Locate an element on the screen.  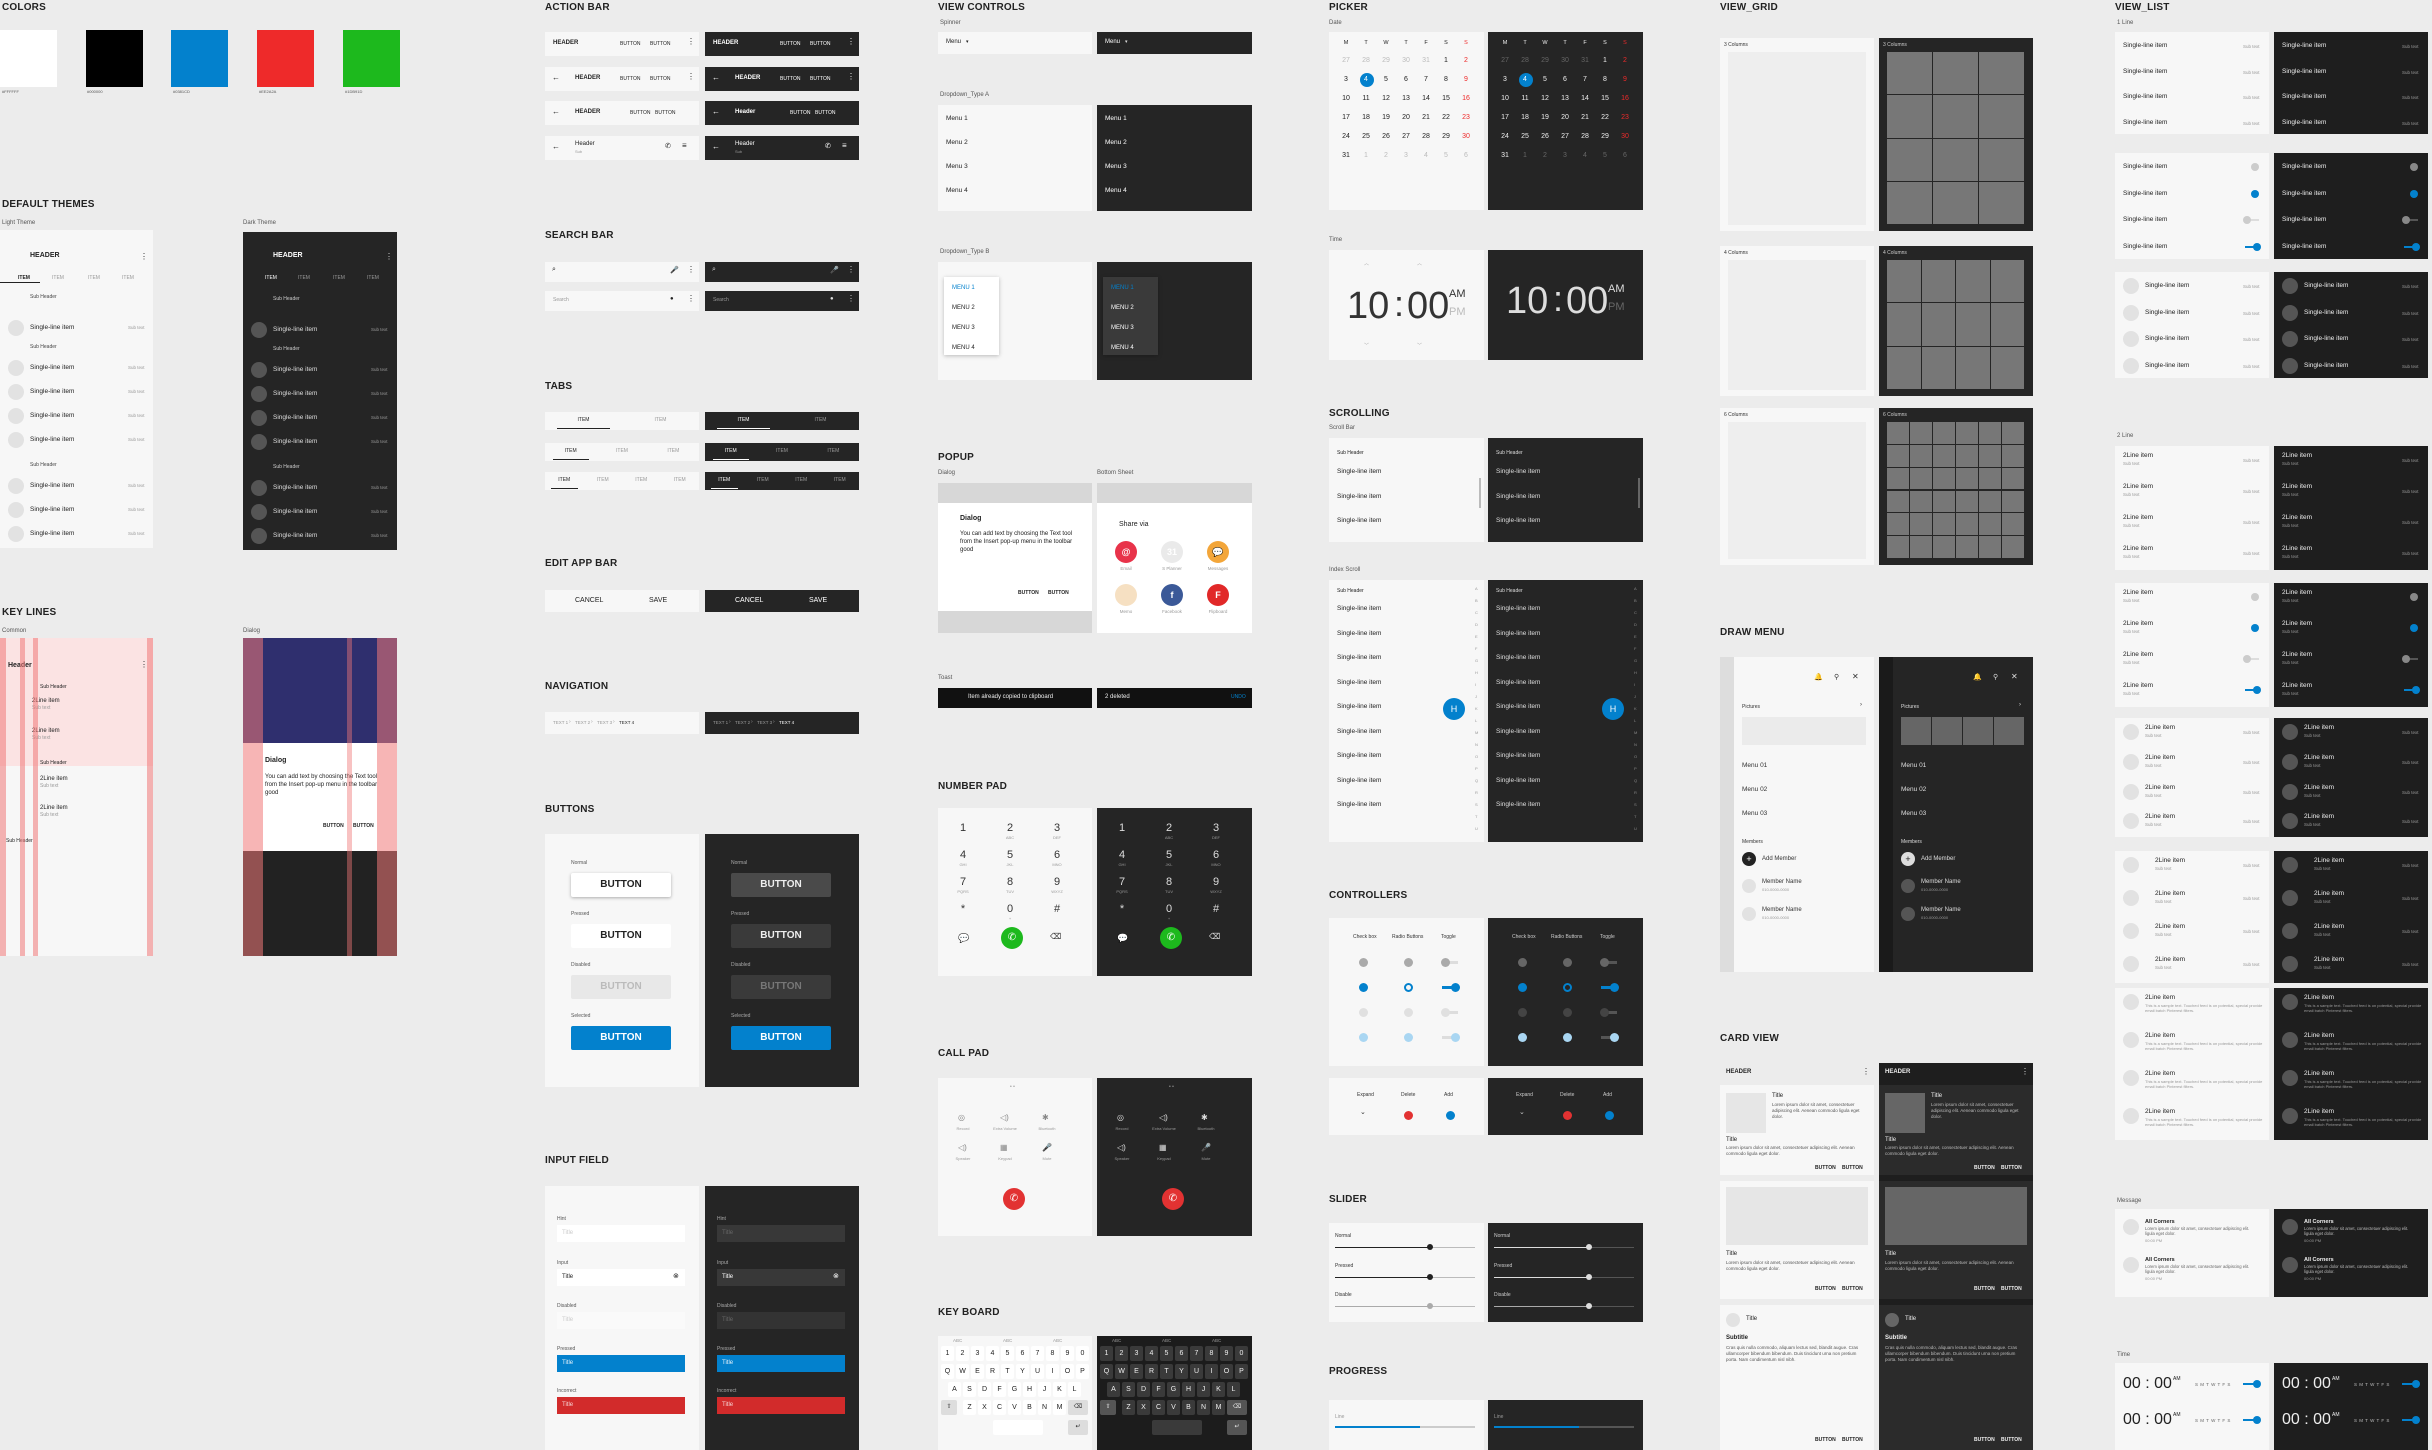
index-letter: O is located at coordinates (1476, 756).